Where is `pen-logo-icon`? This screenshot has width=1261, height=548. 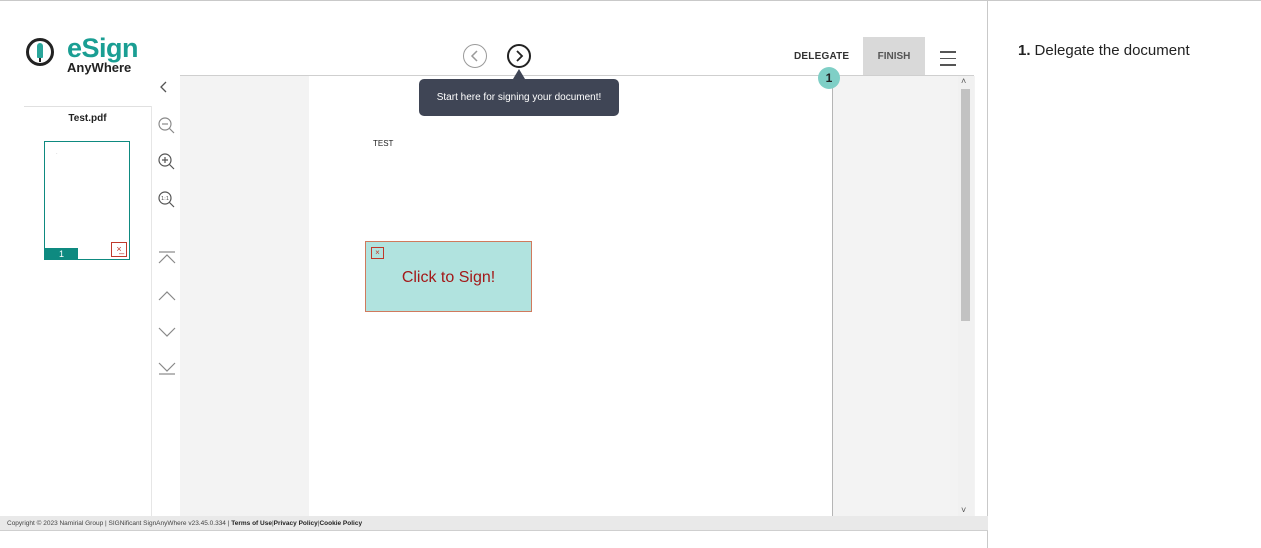
pen-logo-icon is located at coordinates (40, 52).